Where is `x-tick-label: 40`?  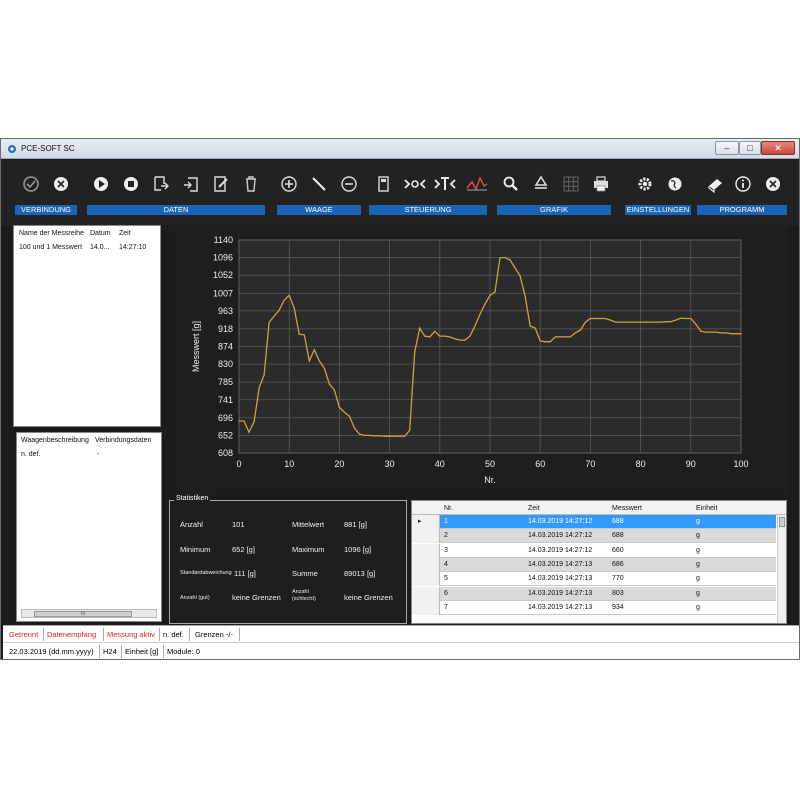 x-tick-label: 40 is located at coordinates (440, 464).